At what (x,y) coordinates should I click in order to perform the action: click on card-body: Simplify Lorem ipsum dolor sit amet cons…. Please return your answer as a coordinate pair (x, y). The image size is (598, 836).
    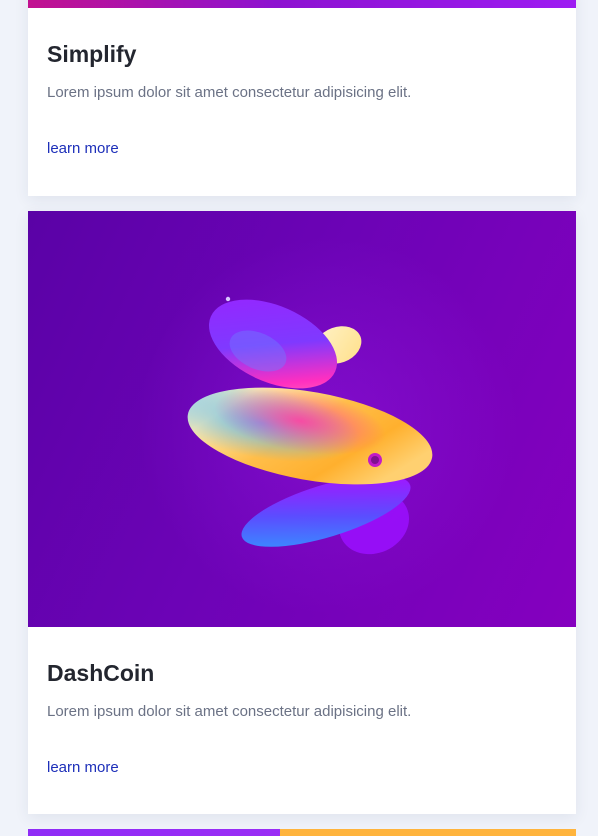
    Looking at the image, I should click on (302, 99).